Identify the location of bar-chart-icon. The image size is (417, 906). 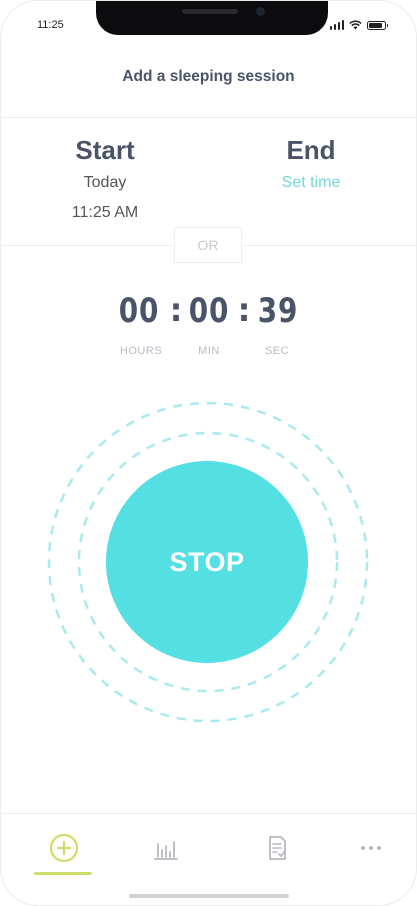
(166, 850).